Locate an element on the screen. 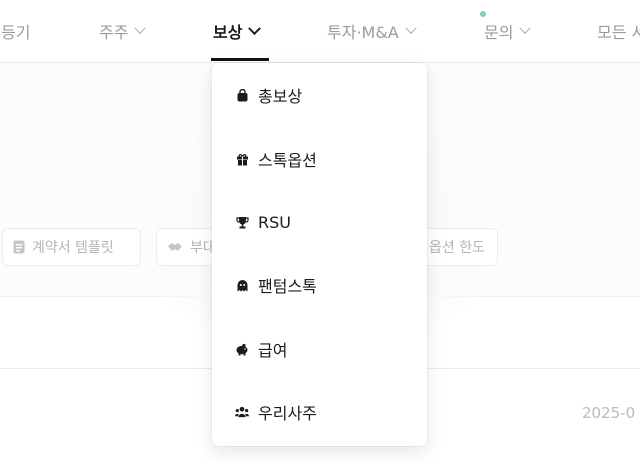  nav-item-registry-label: ·등기 is located at coordinates (15, 32).